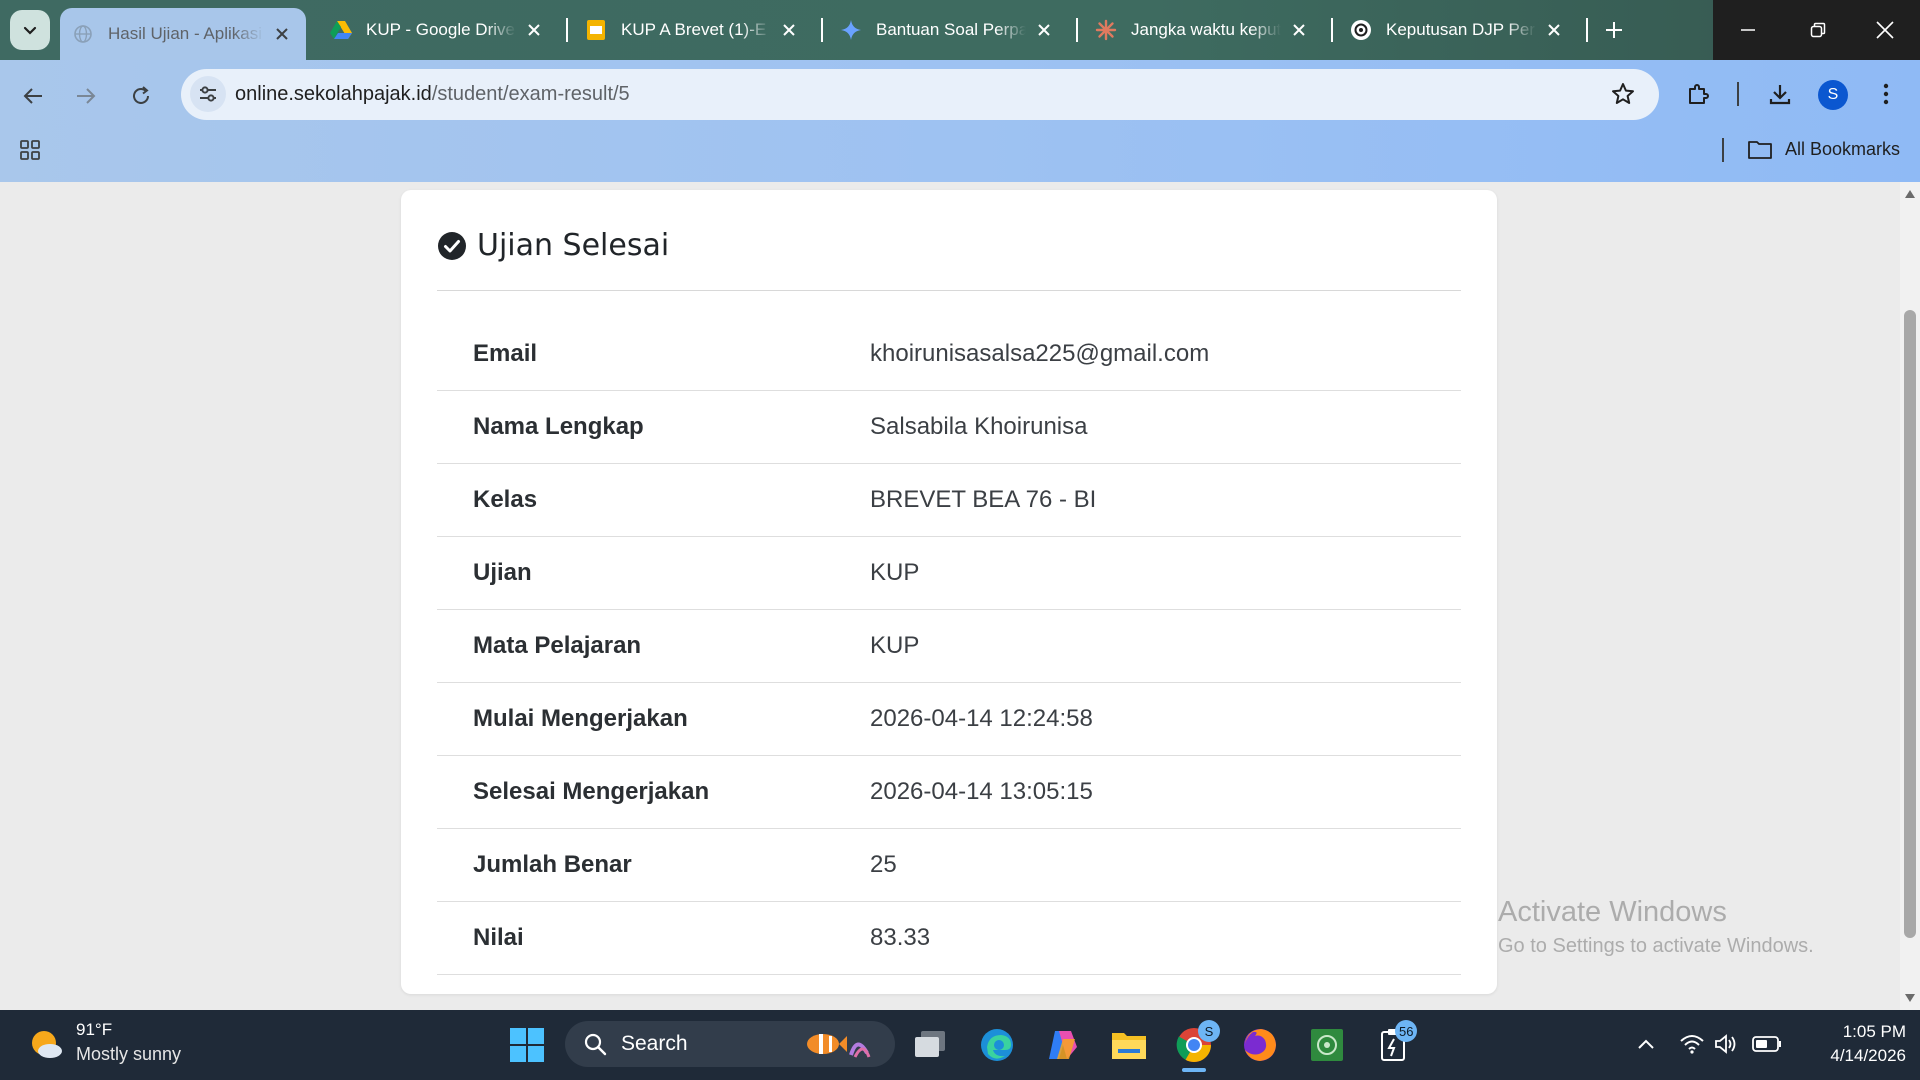  What do you see at coordinates (596, 30) in the screenshot?
I see `slides-icon` at bounding box center [596, 30].